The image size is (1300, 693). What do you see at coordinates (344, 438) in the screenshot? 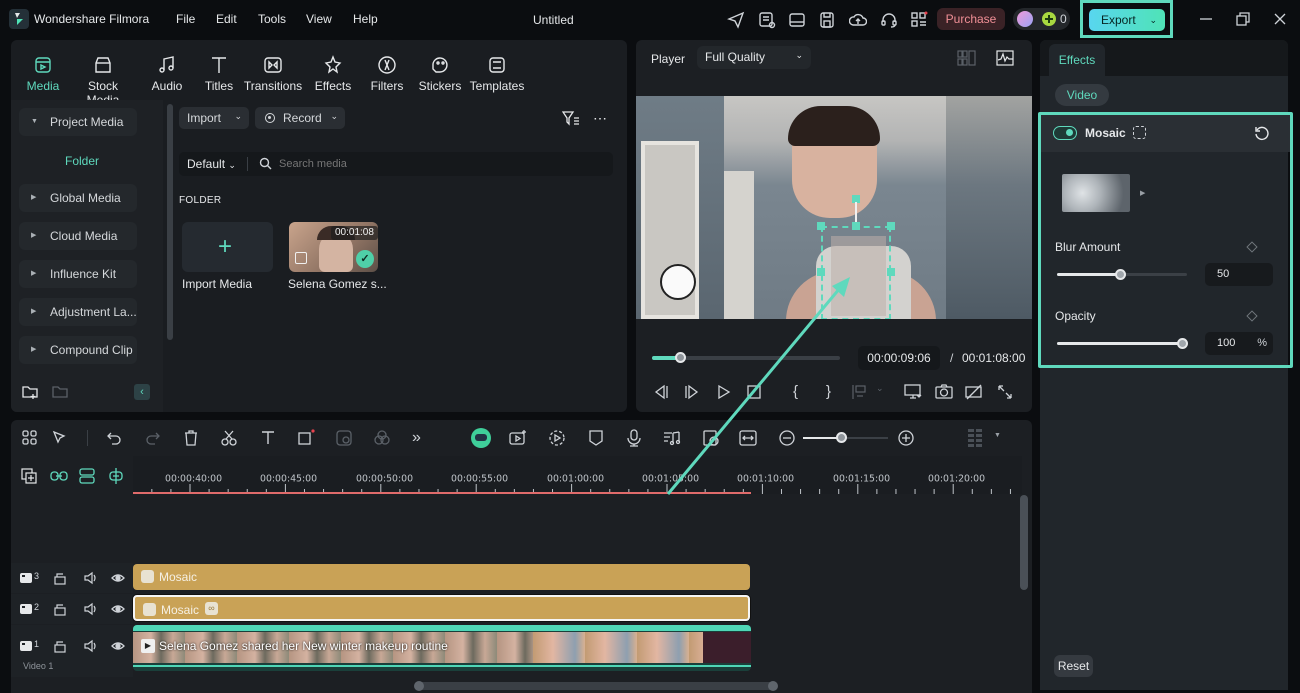
I see `ai-portrait-icon` at bounding box center [344, 438].